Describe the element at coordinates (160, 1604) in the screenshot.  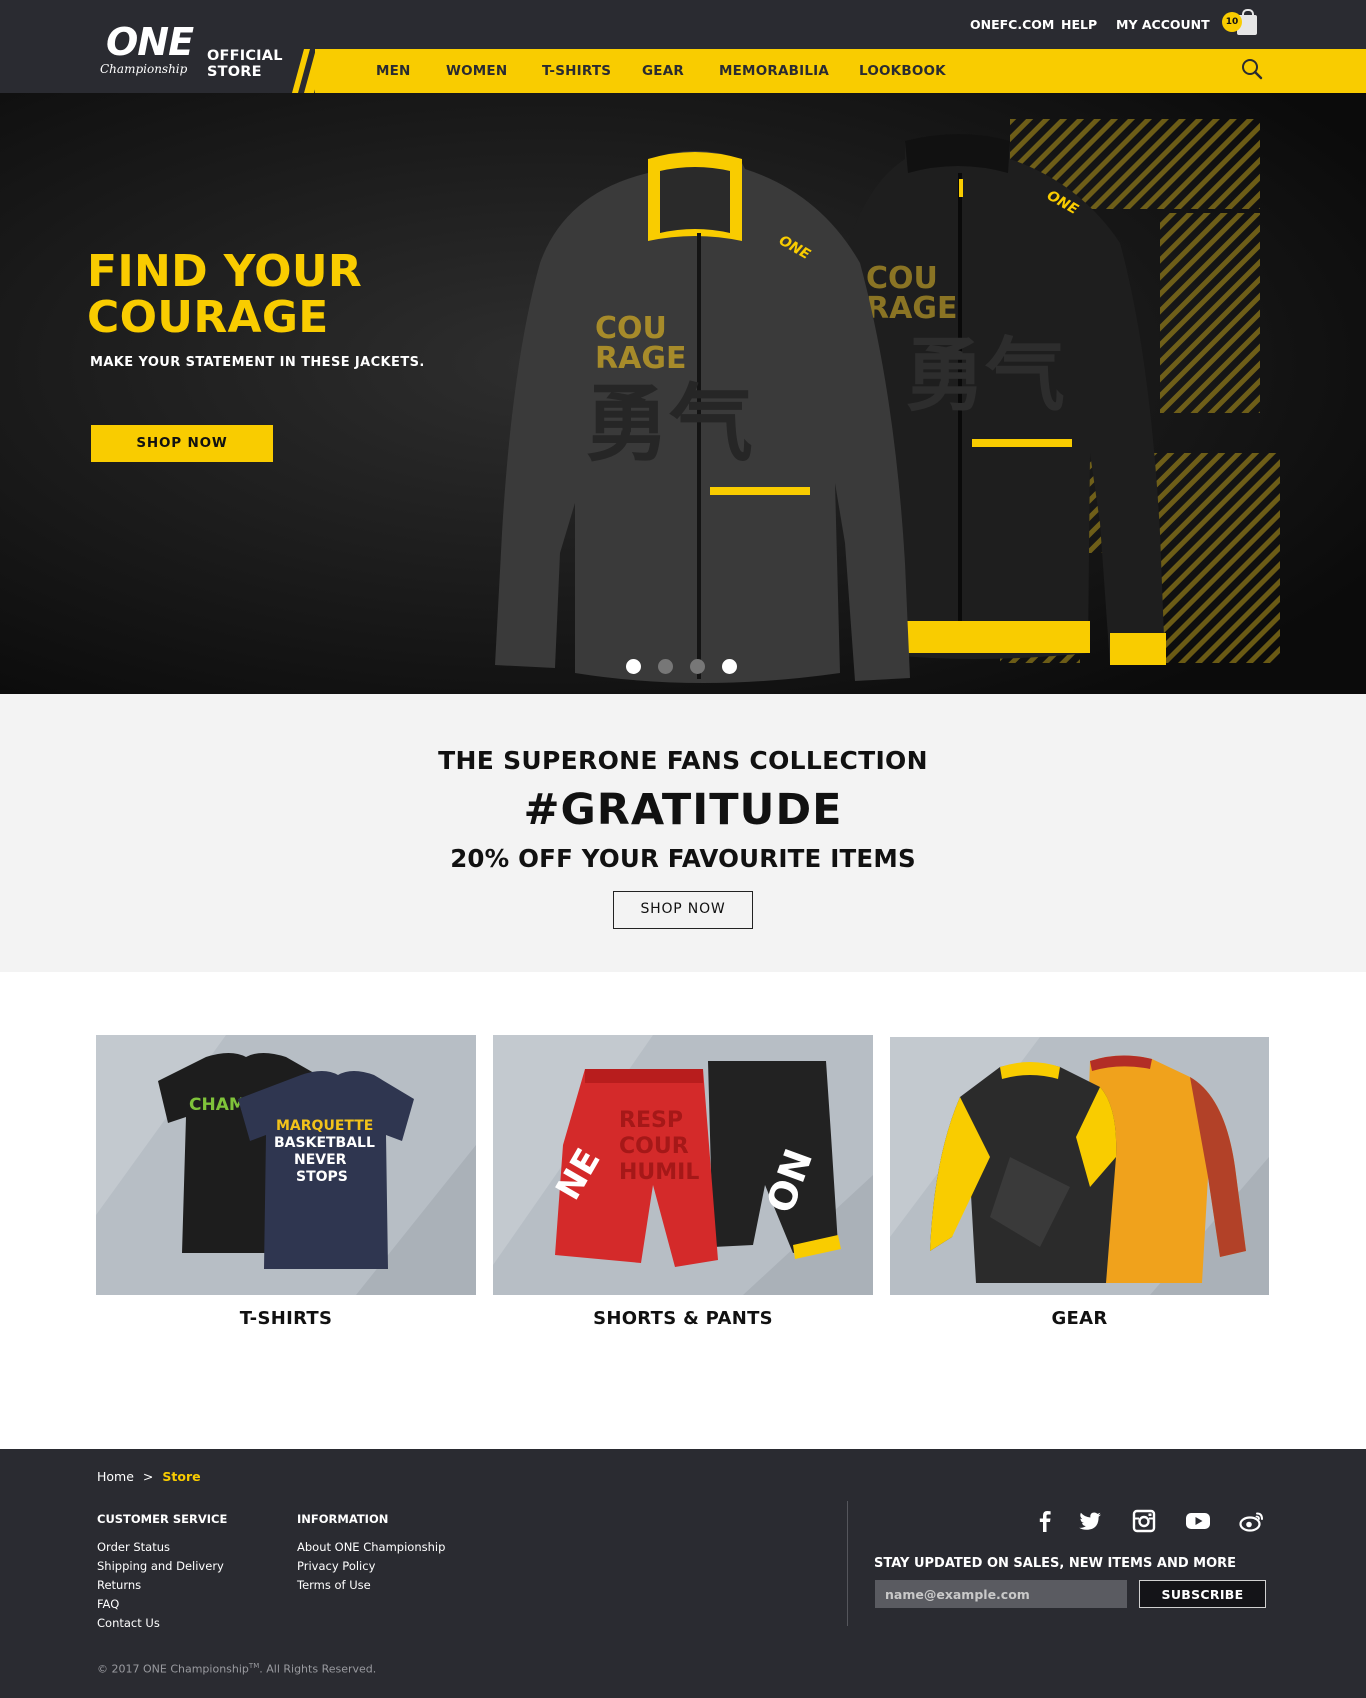
I see `footer-link-faq: FAQ` at that location.